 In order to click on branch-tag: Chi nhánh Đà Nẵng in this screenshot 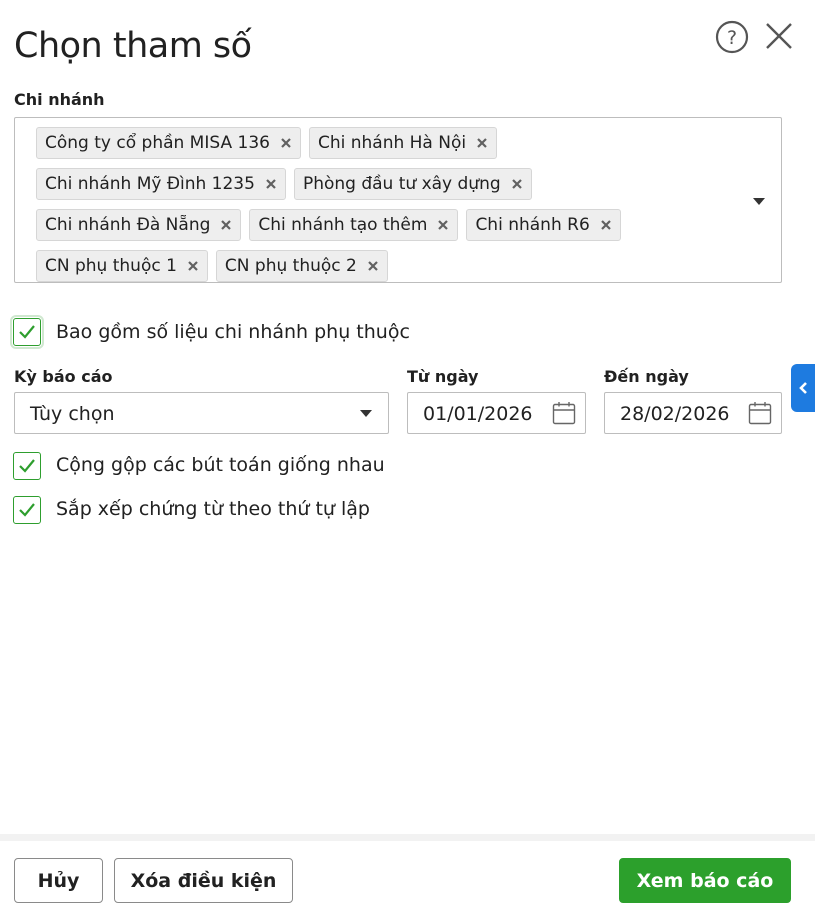, I will do `click(139, 224)`.